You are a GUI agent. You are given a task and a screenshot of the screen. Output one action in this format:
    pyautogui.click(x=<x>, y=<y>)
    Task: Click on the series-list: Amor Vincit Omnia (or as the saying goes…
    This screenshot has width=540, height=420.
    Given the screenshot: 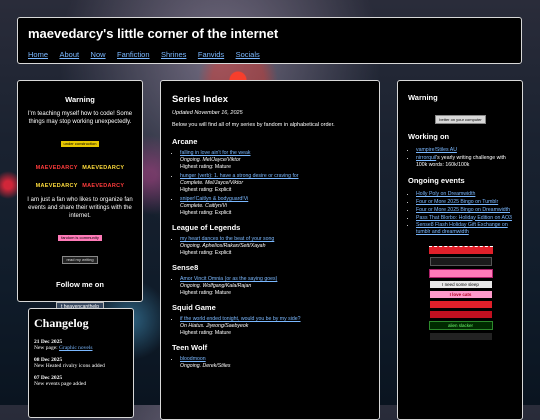 What is the action you would take?
    pyautogui.click(x=270, y=286)
    